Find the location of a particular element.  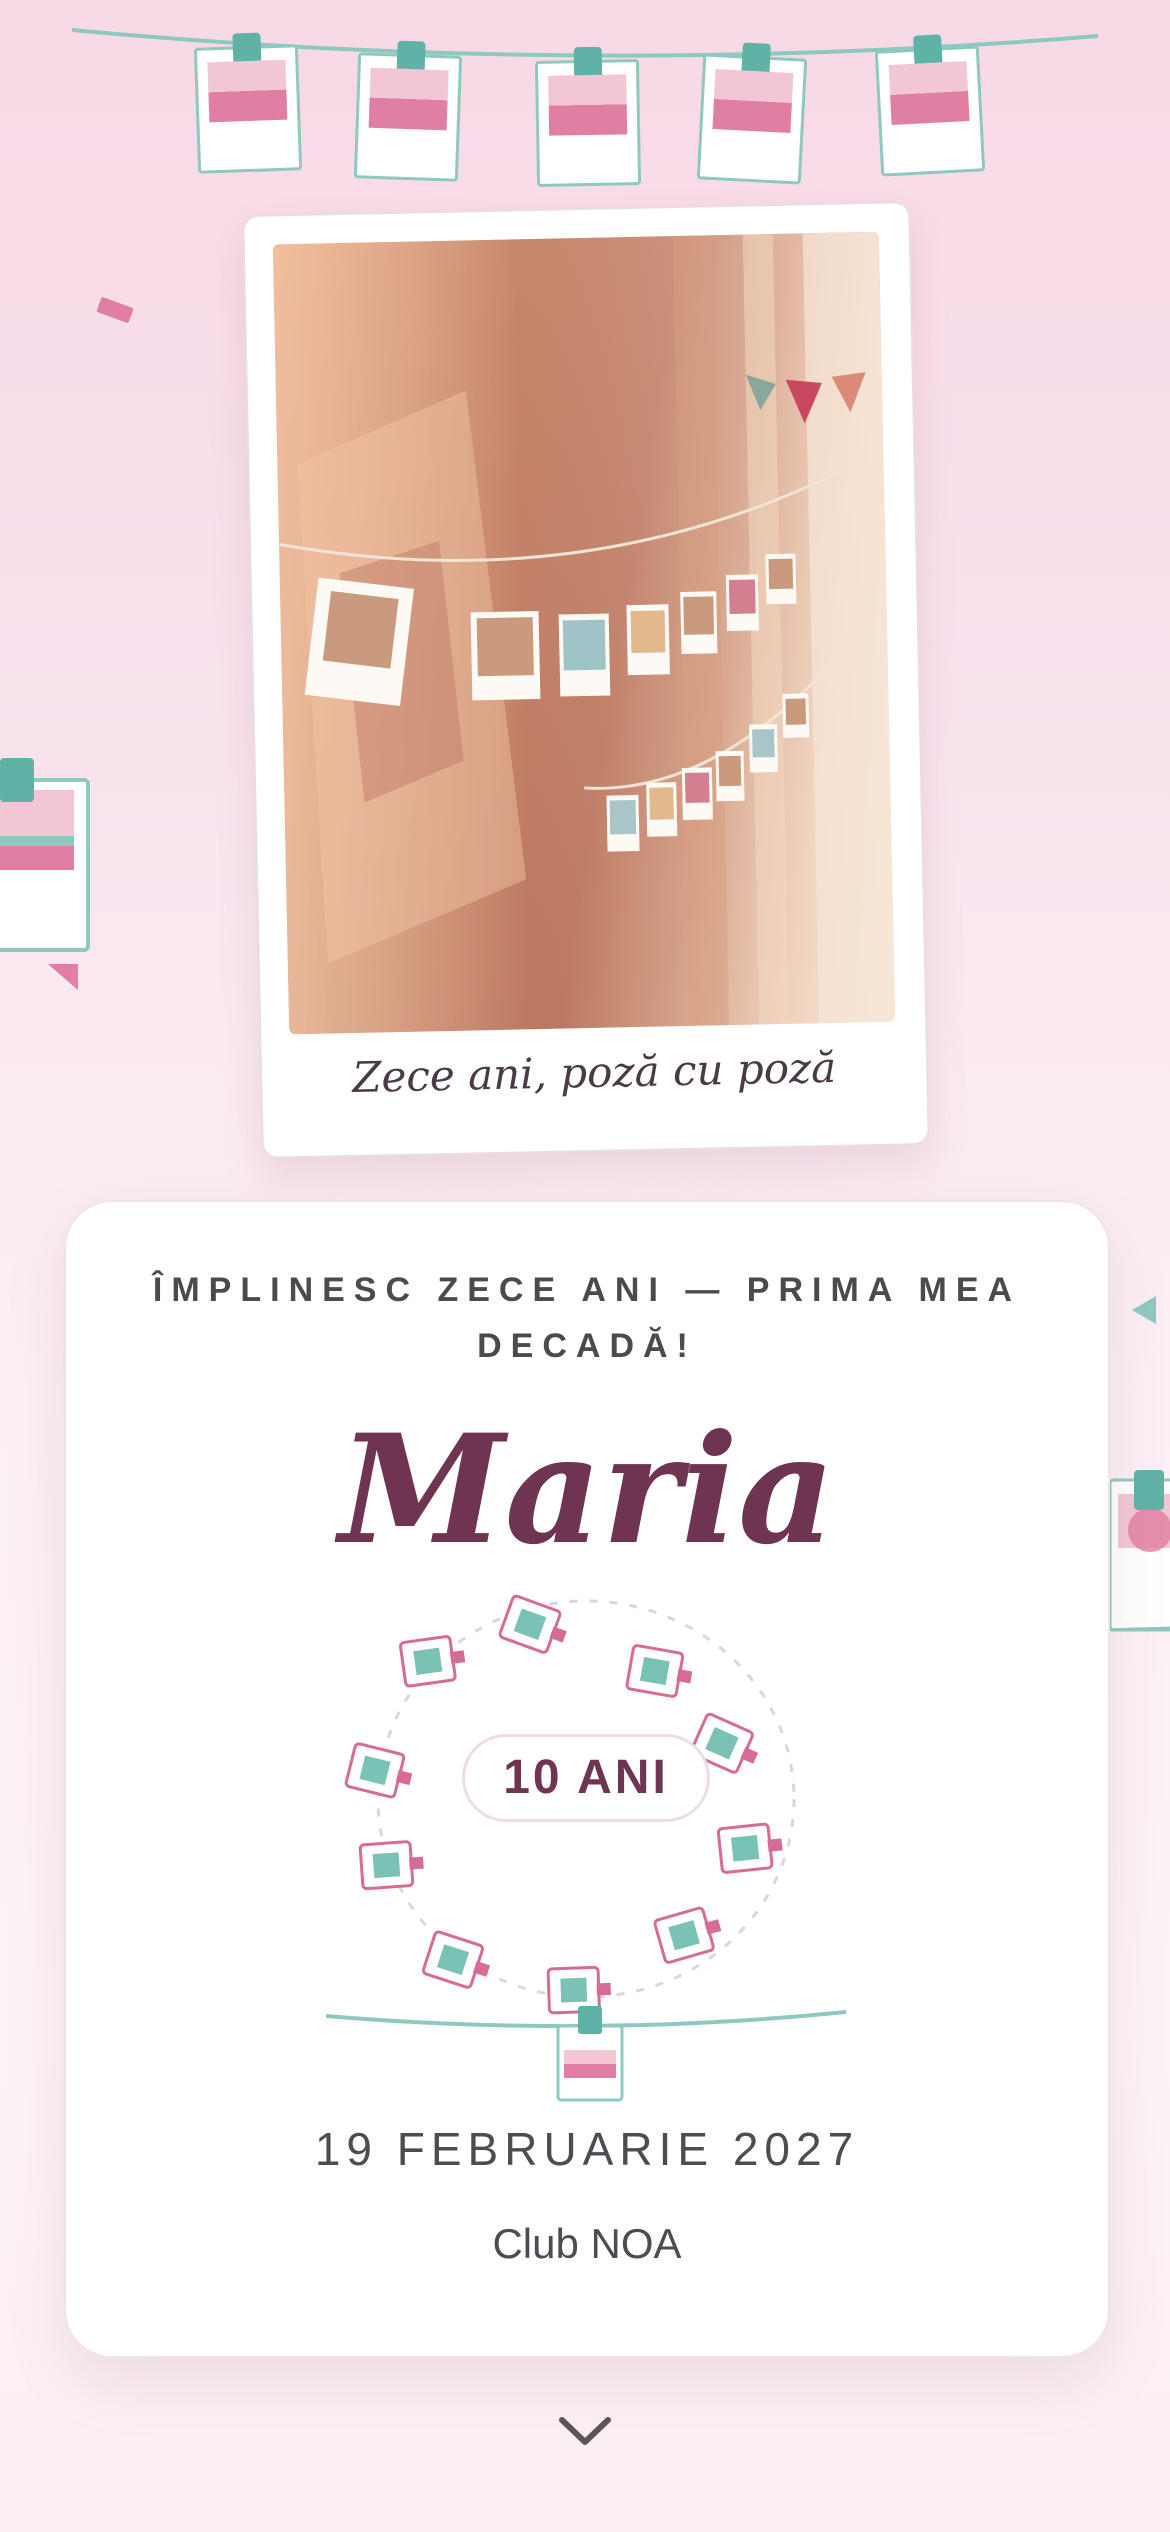

confetti-triangle is located at coordinates (1144, 1310).